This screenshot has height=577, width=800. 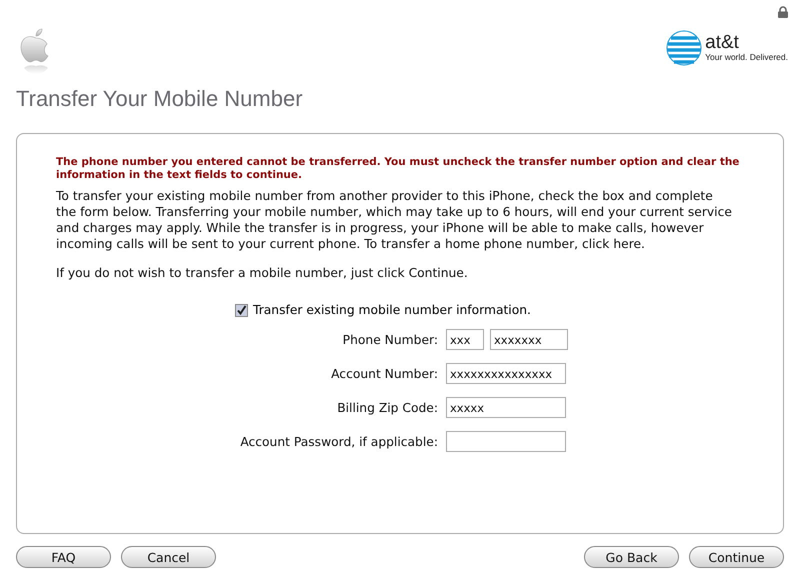 I want to click on footer-button: Go Back, so click(x=631, y=557).